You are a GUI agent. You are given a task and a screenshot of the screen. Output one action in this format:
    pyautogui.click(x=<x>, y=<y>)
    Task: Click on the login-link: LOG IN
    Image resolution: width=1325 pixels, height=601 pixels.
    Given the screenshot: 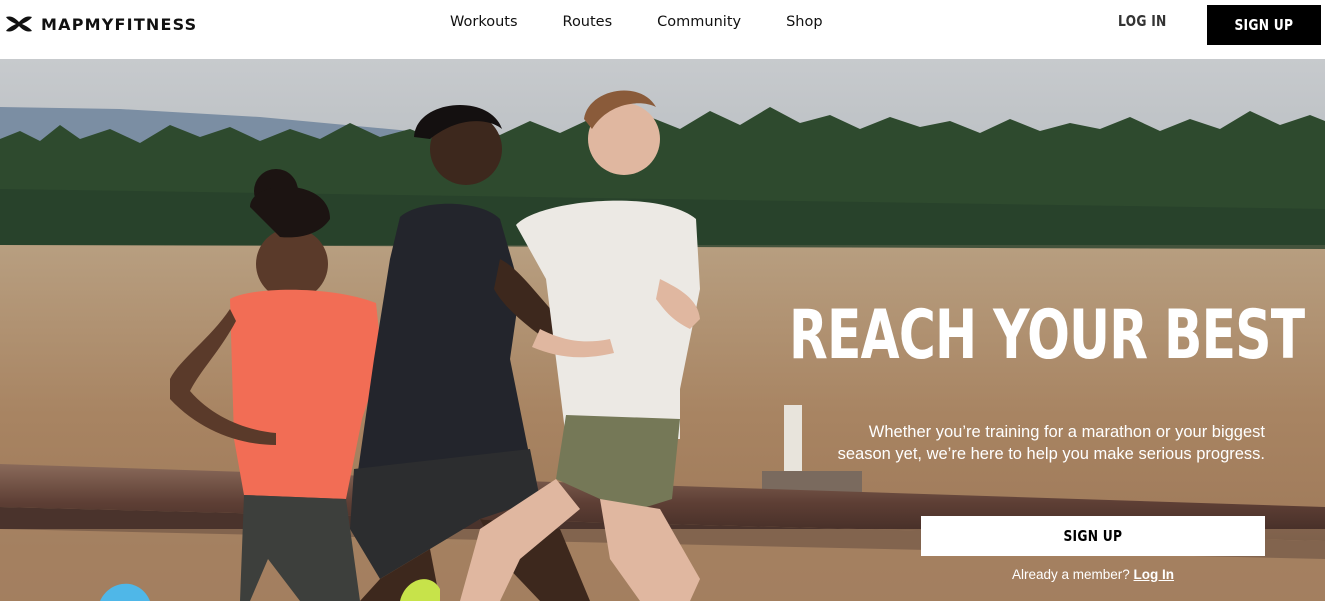 What is the action you would take?
    pyautogui.click(x=1142, y=21)
    